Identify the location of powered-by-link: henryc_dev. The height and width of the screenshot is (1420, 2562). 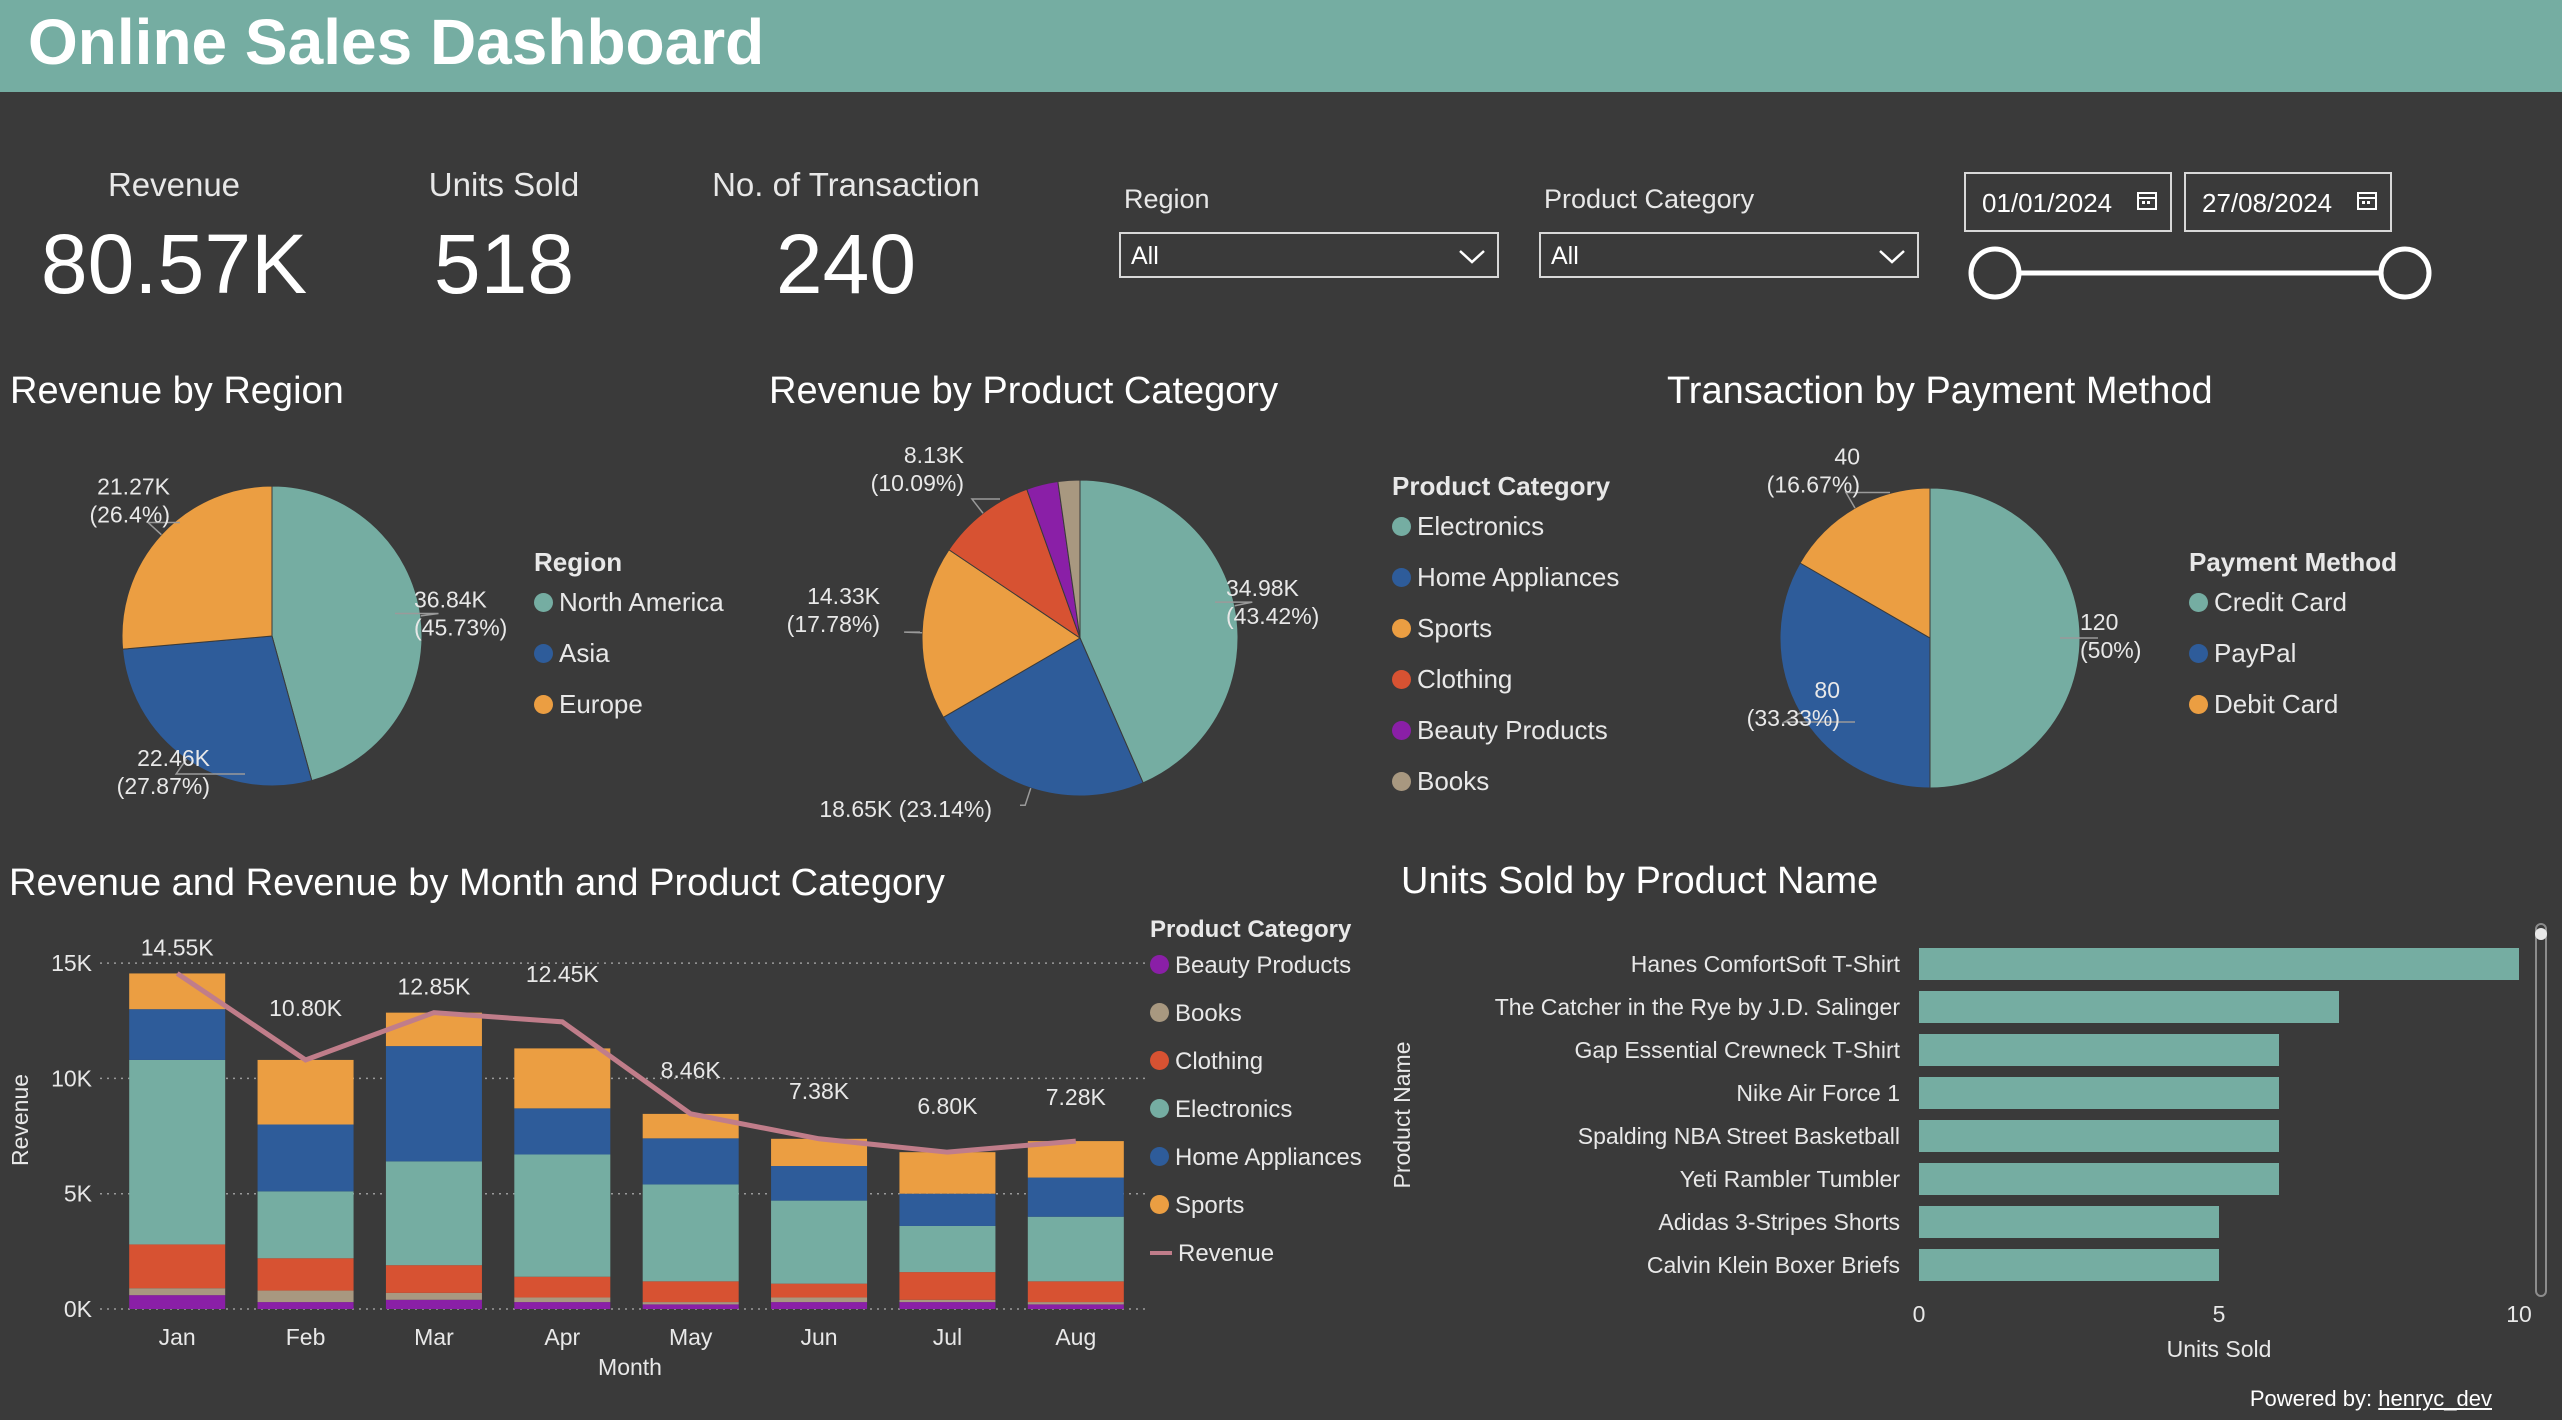
(2435, 1398).